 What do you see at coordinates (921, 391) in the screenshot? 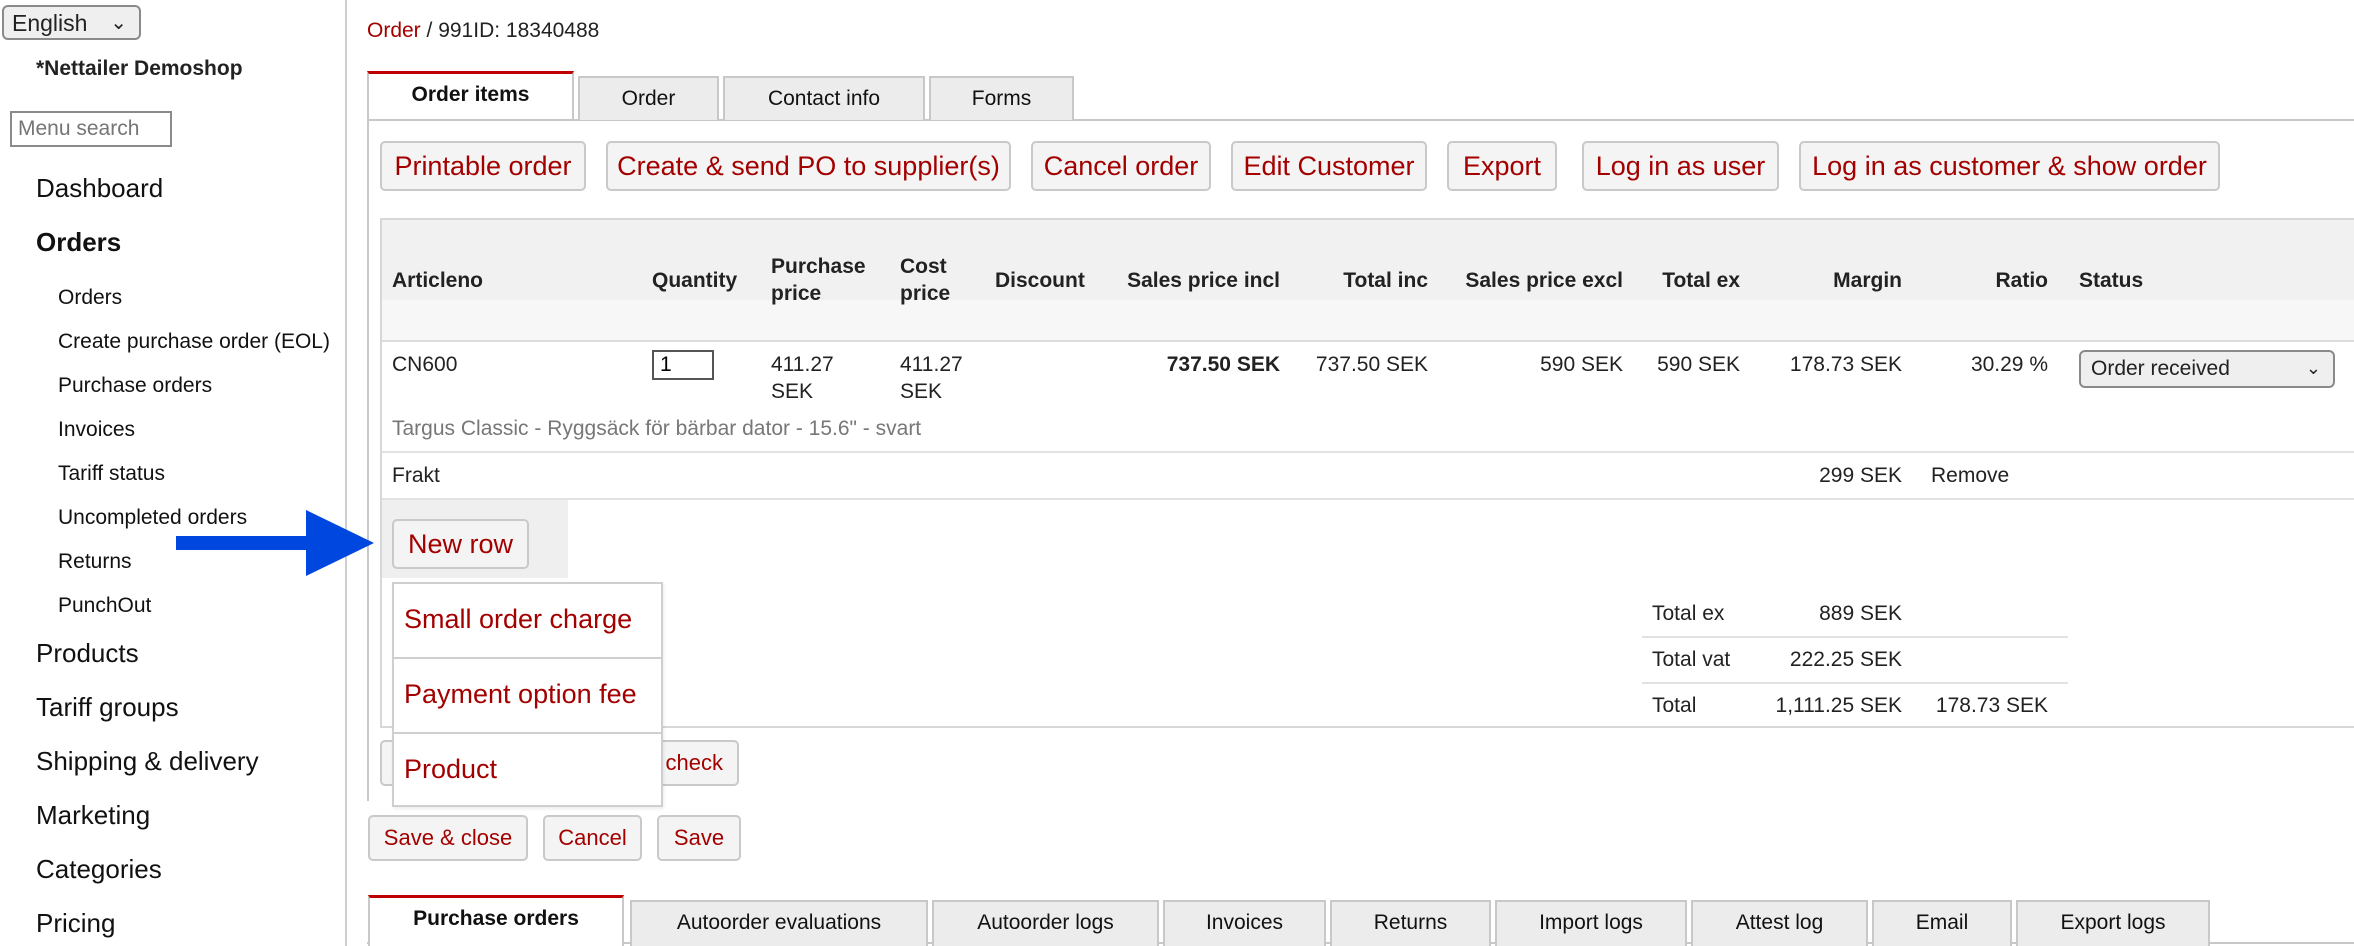
I see `row-cost-price-currency: SEK` at bounding box center [921, 391].